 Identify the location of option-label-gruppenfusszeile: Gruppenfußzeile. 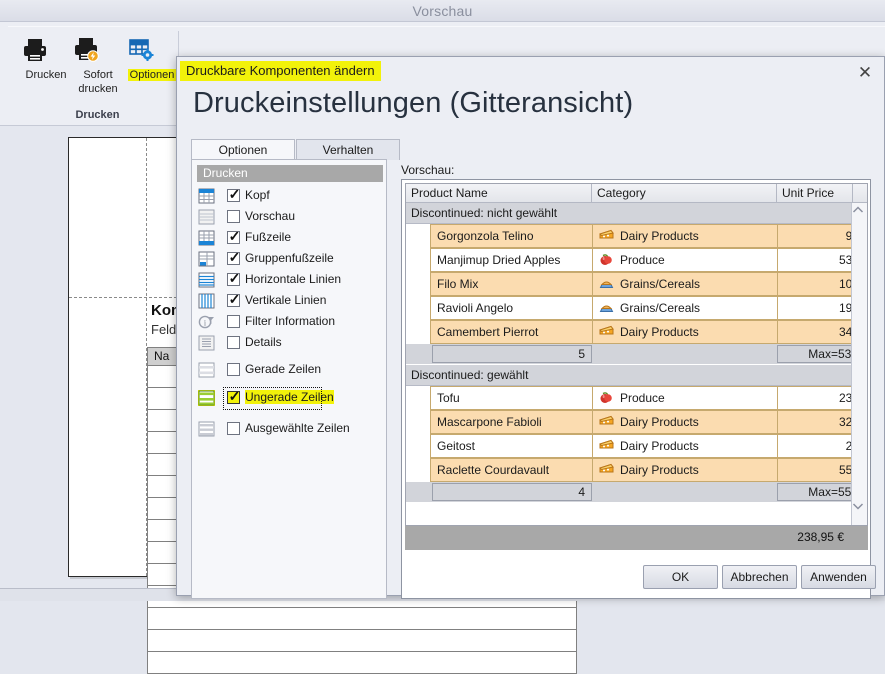
(289, 258).